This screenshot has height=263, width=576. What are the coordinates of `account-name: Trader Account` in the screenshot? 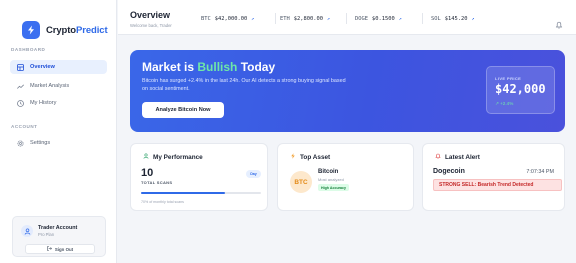 It's located at (58, 228).